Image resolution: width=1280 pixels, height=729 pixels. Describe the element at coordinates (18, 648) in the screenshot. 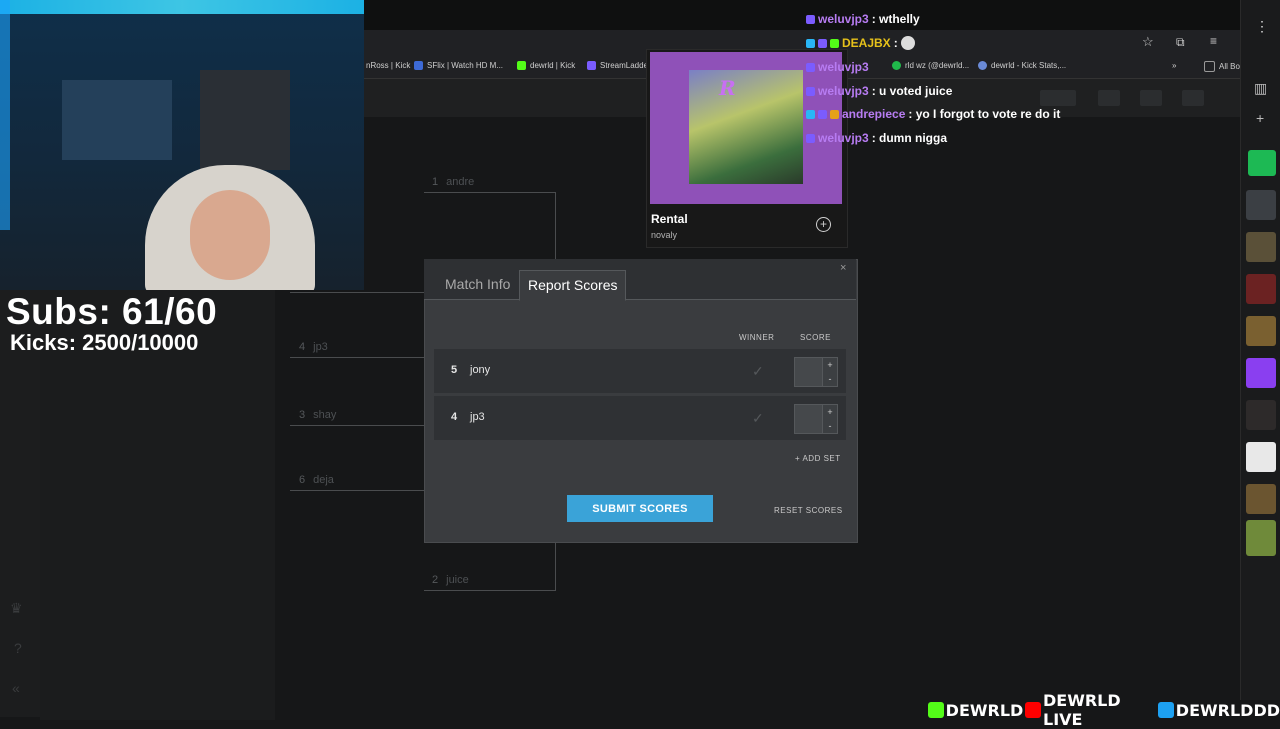

I see `help-icon: ?` at that location.